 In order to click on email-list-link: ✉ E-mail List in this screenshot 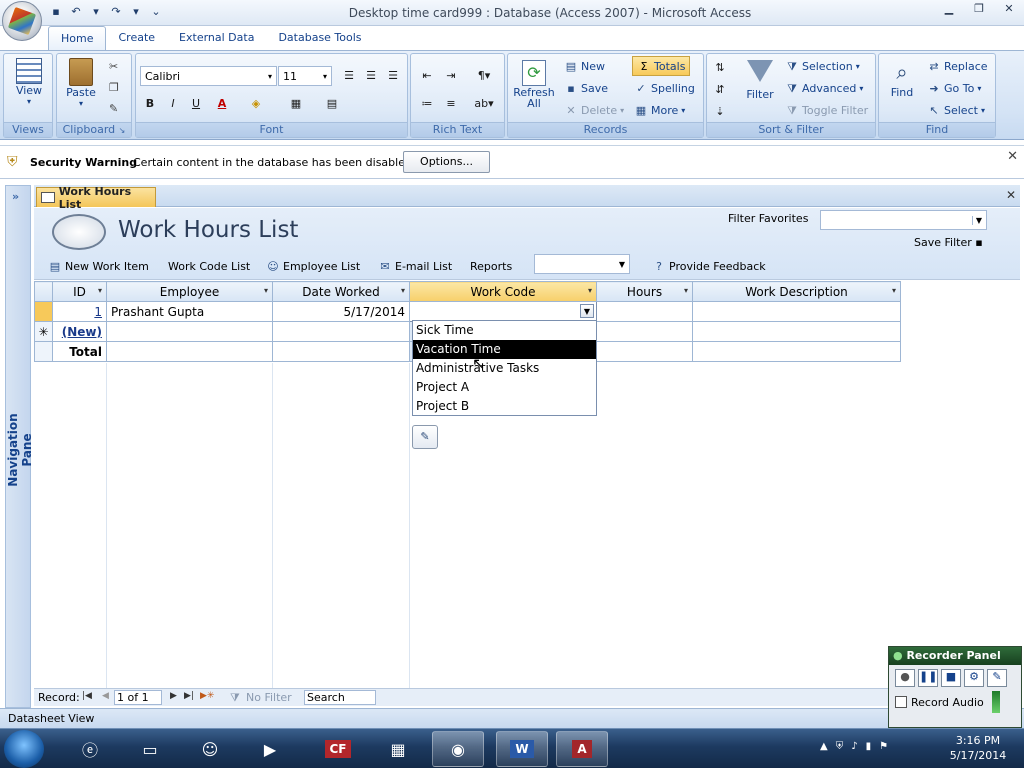, I will do `click(415, 266)`.